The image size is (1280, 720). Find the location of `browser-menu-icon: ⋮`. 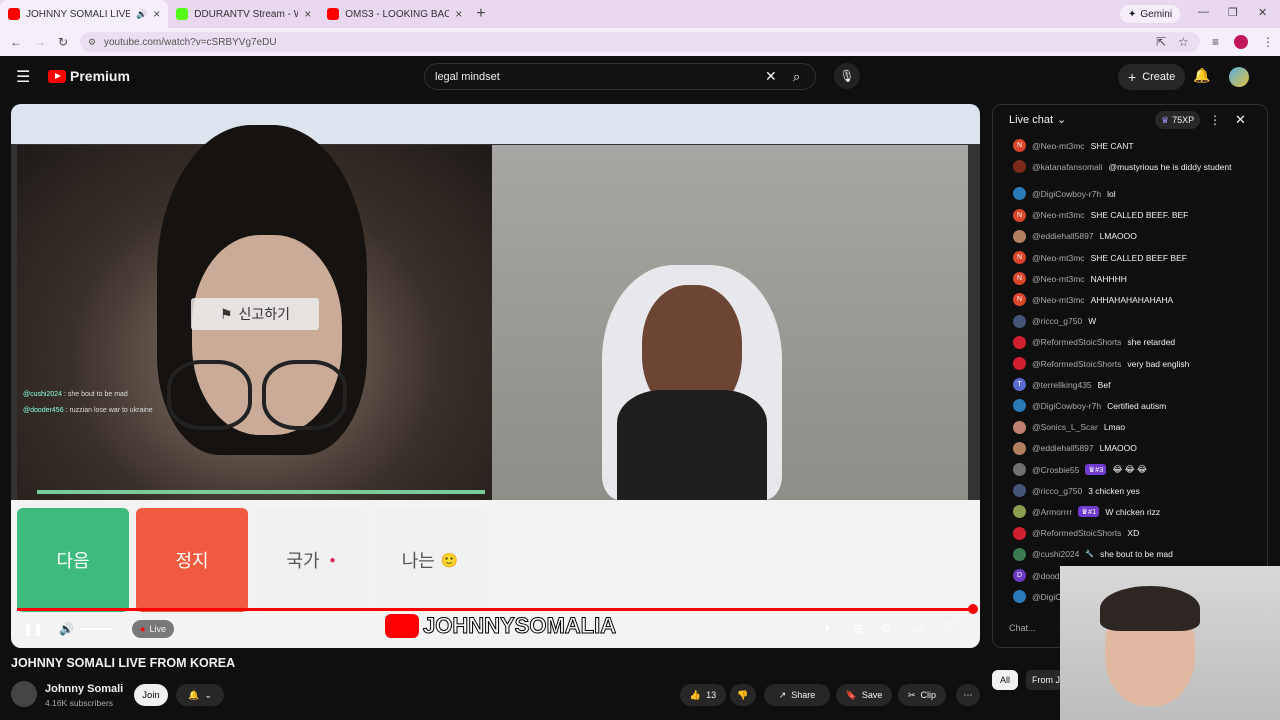

browser-menu-icon: ⋮ is located at coordinates (1268, 42).